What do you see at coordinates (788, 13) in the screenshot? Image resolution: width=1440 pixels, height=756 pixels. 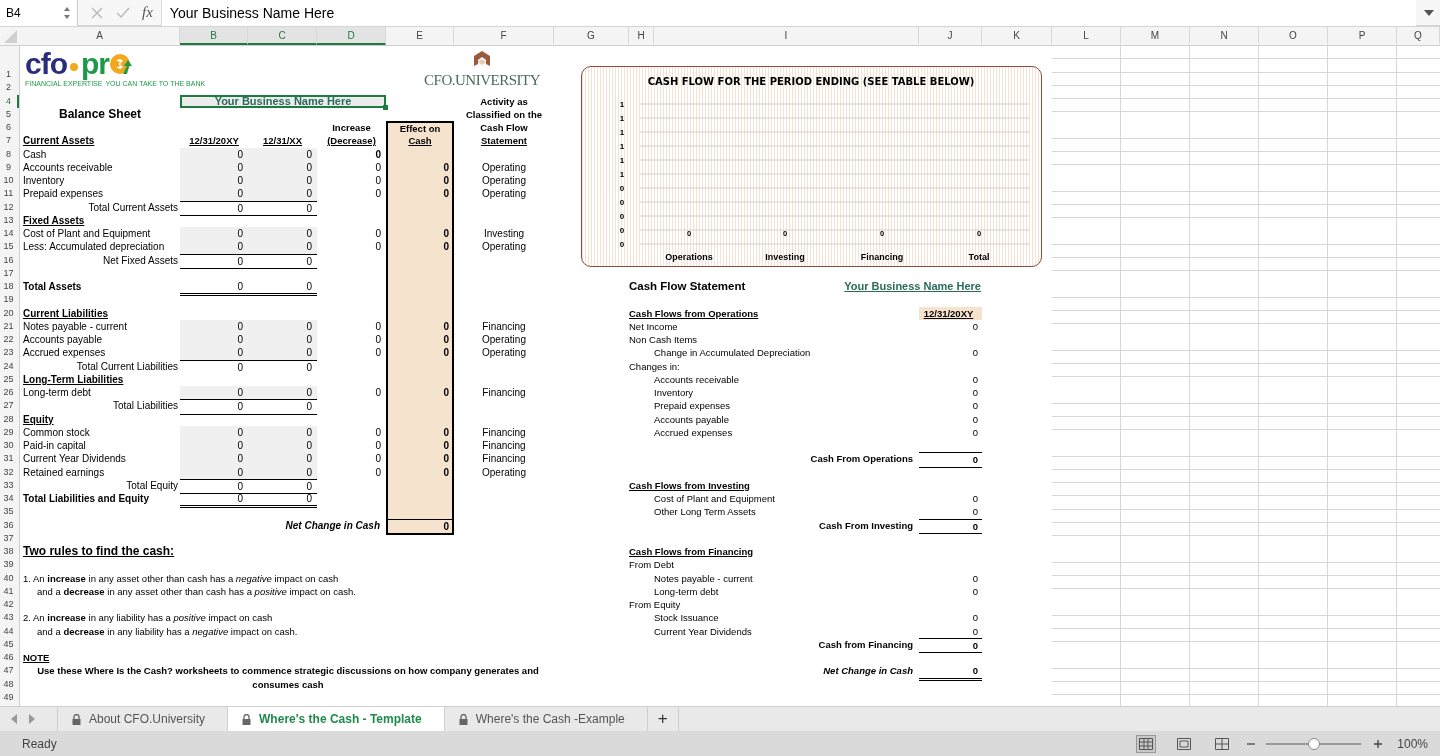 I see `formula-field: Your Business Name Here` at bounding box center [788, 13].